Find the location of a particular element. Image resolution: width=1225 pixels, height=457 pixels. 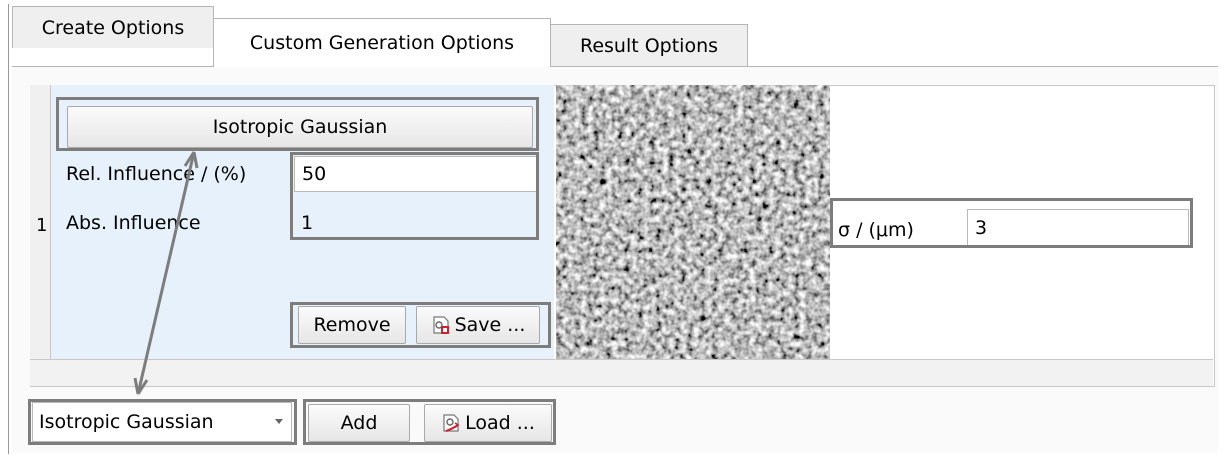

sigma-input: 3 is located at coordinates (1078, 228).